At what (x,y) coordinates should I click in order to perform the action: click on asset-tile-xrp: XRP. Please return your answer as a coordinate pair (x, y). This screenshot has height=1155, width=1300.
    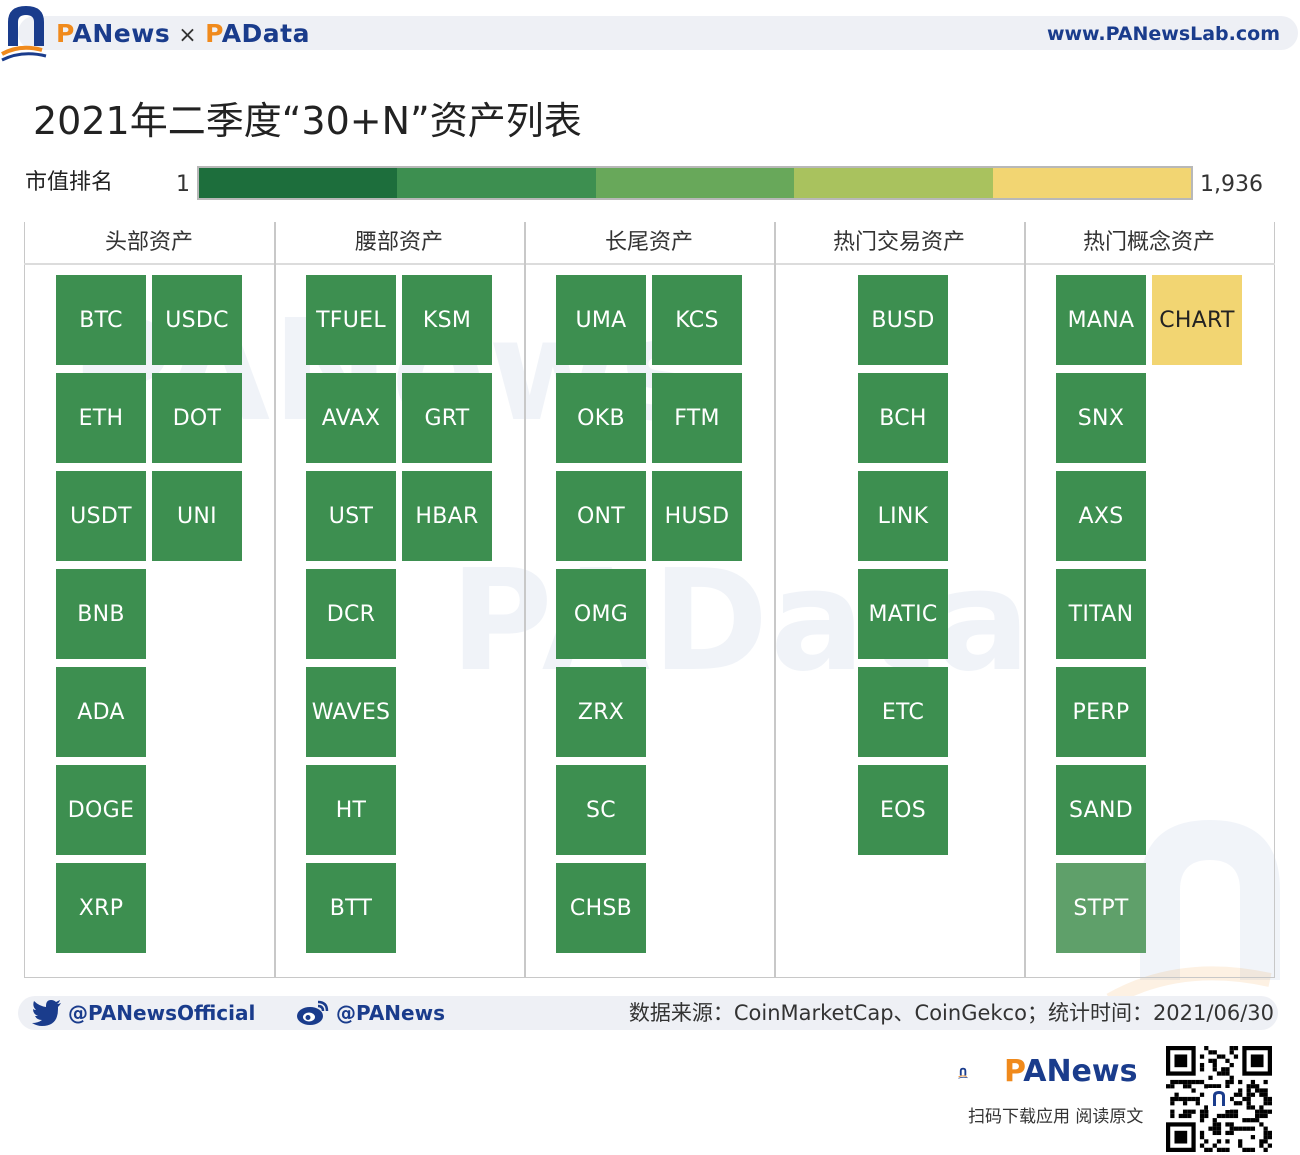
    Looking at the image, I should click on (101, 908).